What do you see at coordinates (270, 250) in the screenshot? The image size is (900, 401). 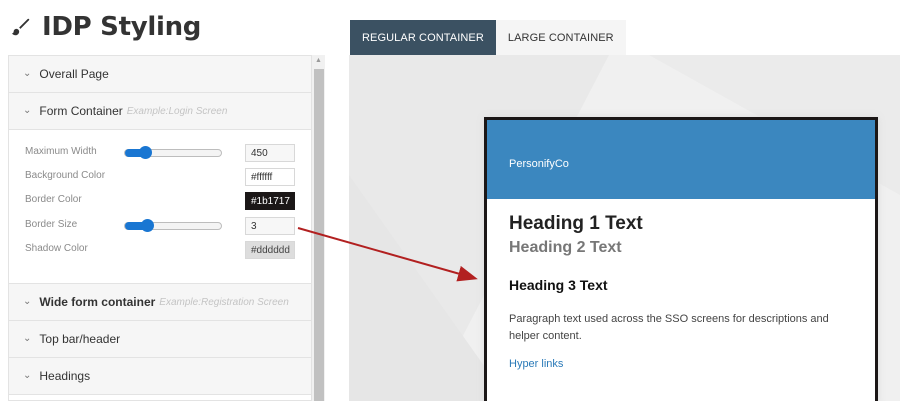 I see `shadow-color-input: #dddddd` at bounding box center [270, 250].